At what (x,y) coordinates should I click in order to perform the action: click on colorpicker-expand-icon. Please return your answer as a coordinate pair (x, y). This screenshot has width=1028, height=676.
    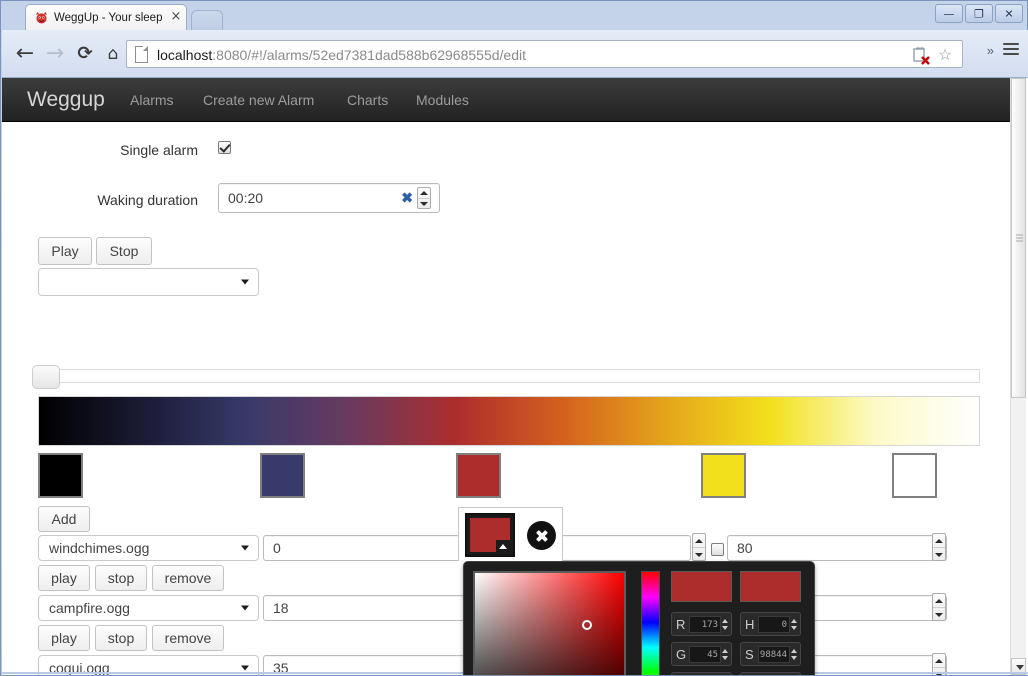
    Looking at the image, I should click on (503, 546).